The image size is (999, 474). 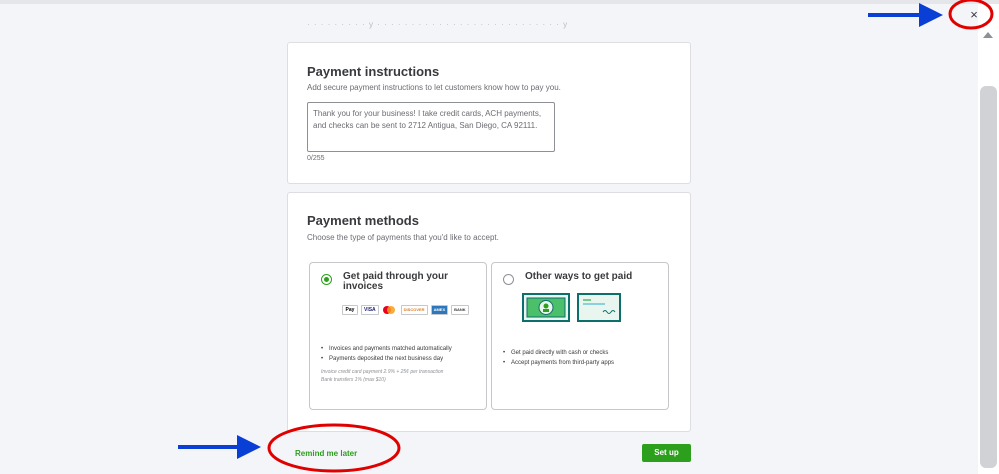 What do you see at coordinates (350, 310) in the screenshot?
I see `apple-pay-icon: Pay` at bounding box center [350, 310].